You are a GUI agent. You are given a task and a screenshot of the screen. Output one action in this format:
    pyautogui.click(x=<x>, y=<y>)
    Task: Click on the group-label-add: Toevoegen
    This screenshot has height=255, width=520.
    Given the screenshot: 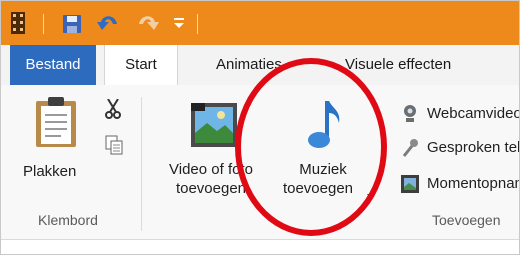 What is the action you would take?
    pyautogui.click(x=466, y=220)
    